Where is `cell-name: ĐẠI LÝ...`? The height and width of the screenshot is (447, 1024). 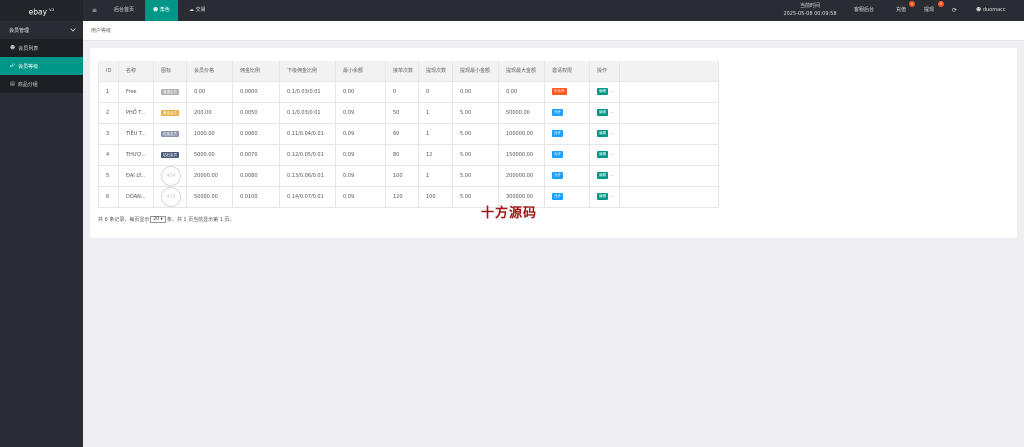
cell-name: ĐẠI LÝ... is located at coordinates (136, 176).